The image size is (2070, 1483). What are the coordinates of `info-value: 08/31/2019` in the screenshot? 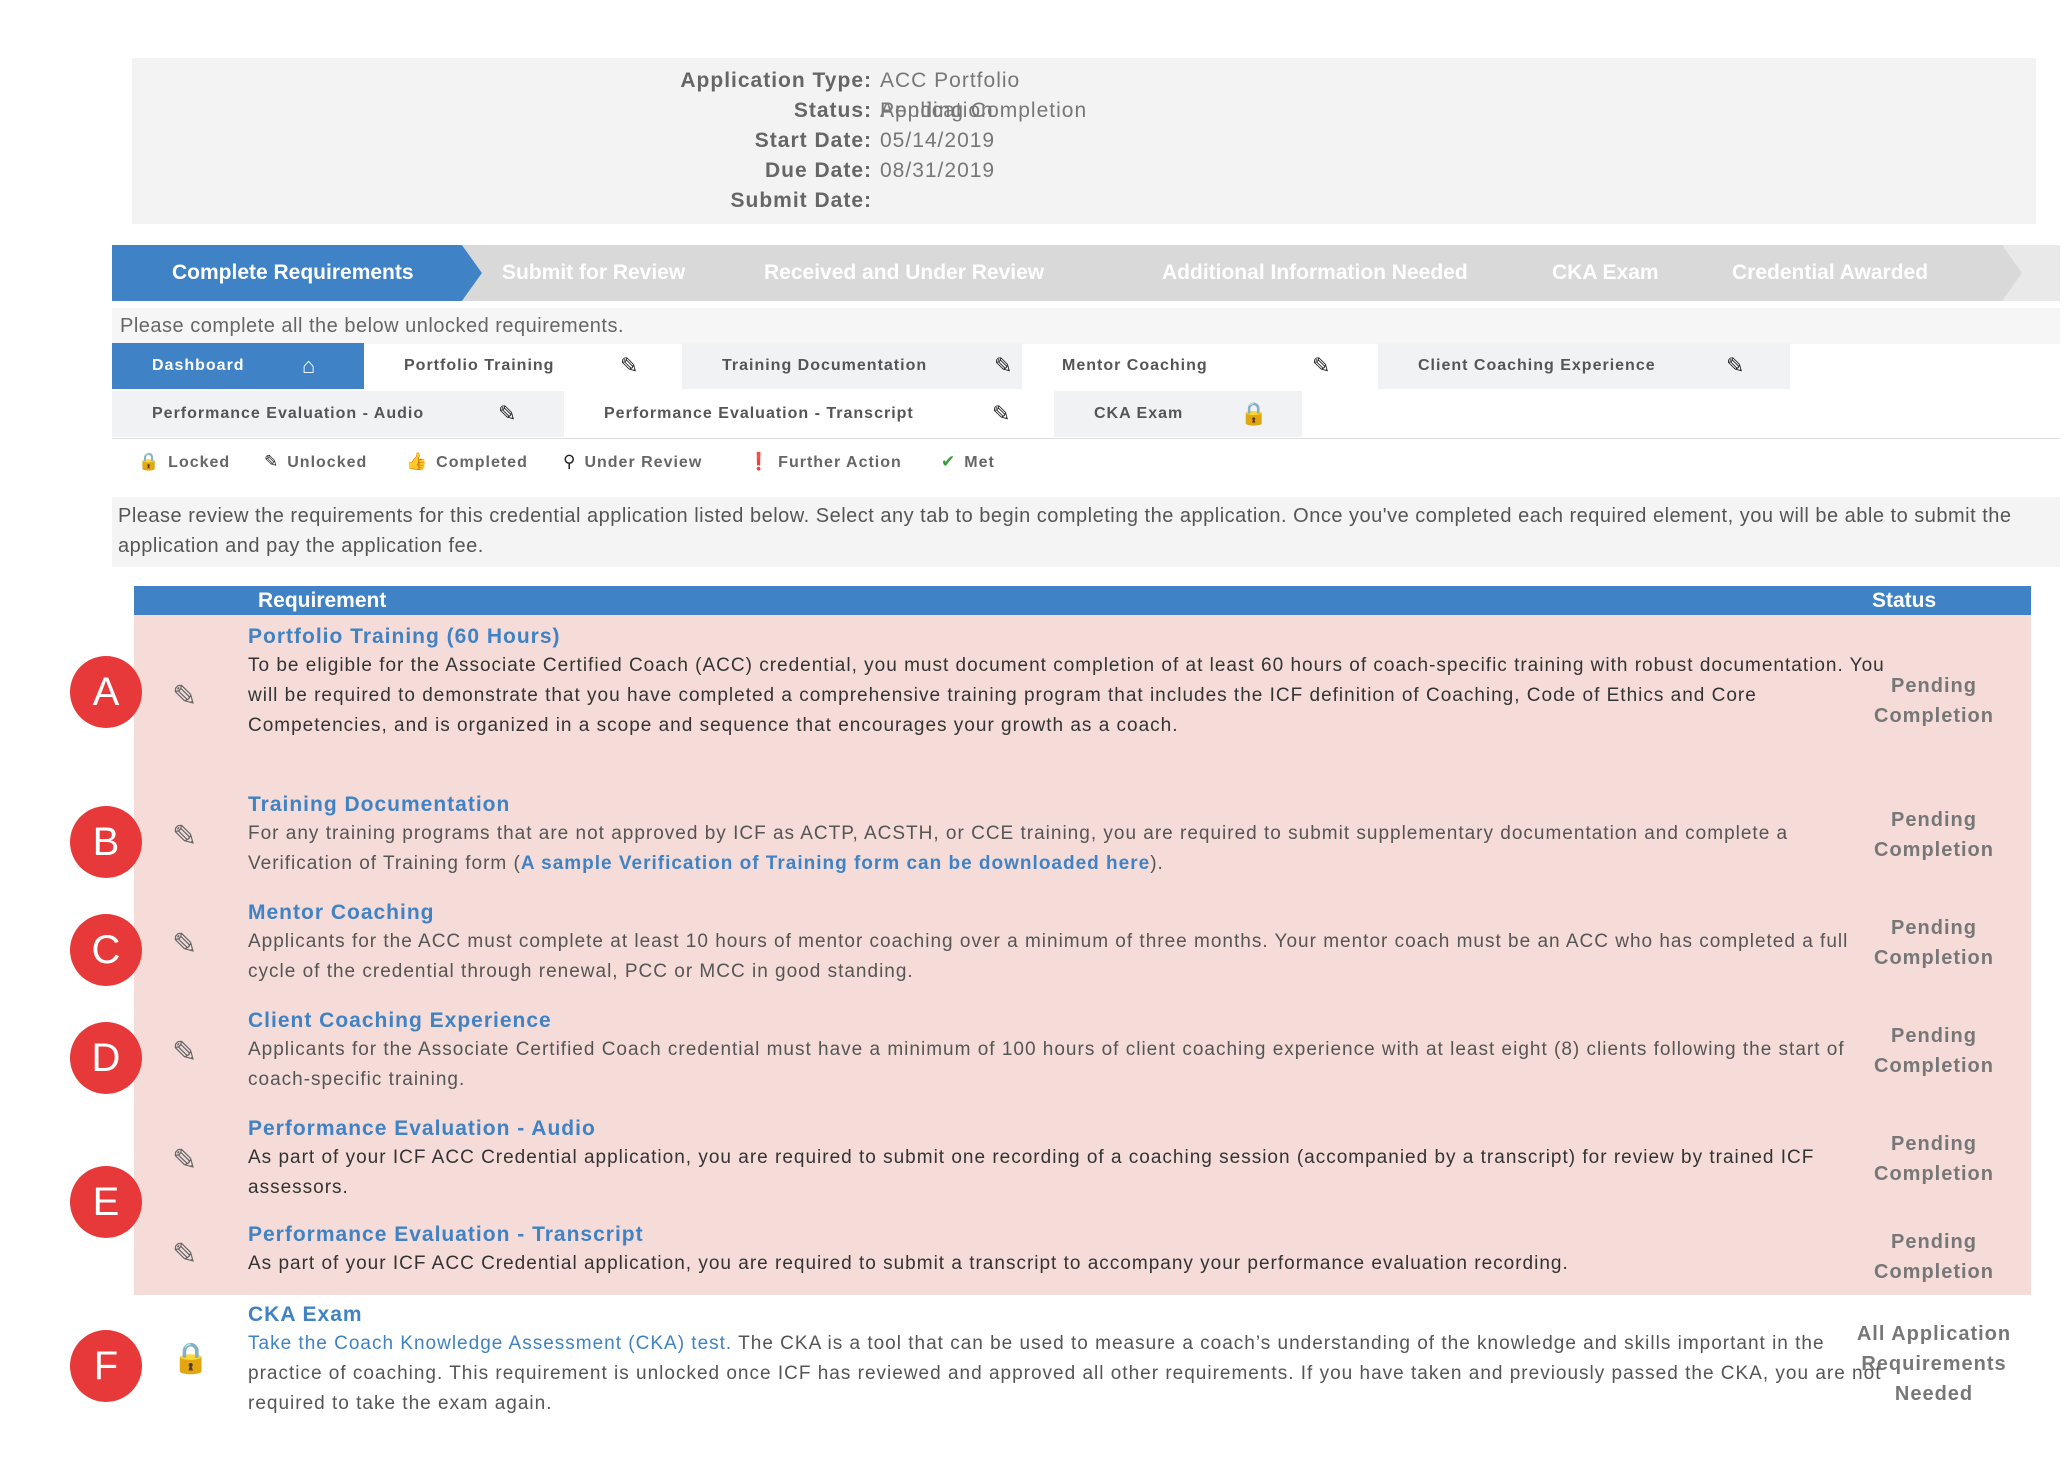 It's located at (938, 170).